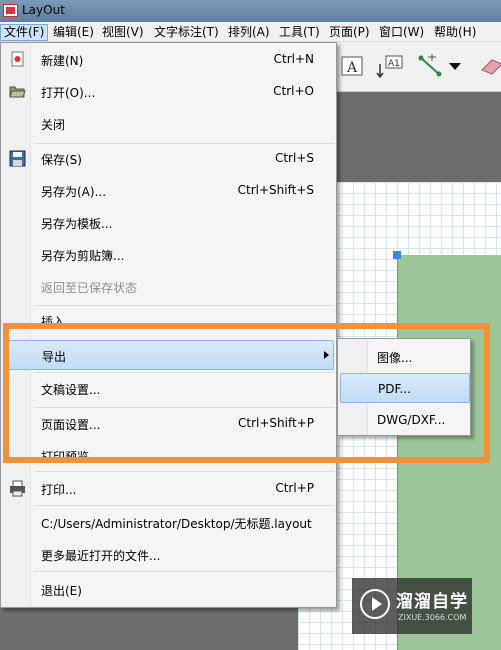  What do you see at coordinates (430, 66) in the screenshot?
I see `dimension-tool-icon` at bounding box center [430, 66].